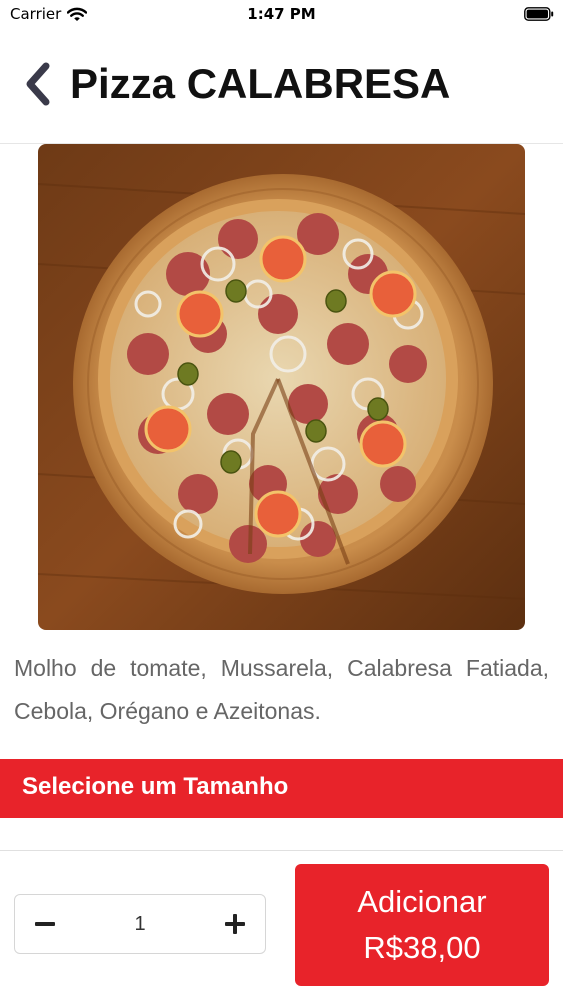 The height and width of the screenshot is (1000, 563). Describe the element at coordinates (155, 786) in the screenshot. I see `size-section-label: Selecione um Tamanho` at that location.